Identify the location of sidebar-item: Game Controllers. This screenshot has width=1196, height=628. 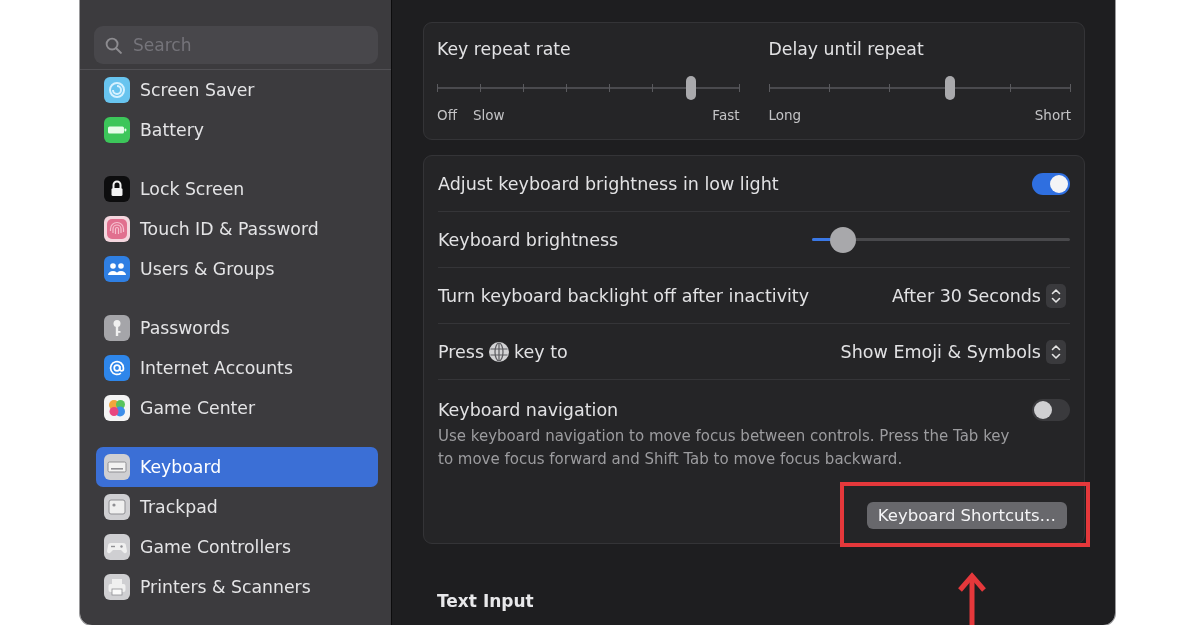
(237, 547).